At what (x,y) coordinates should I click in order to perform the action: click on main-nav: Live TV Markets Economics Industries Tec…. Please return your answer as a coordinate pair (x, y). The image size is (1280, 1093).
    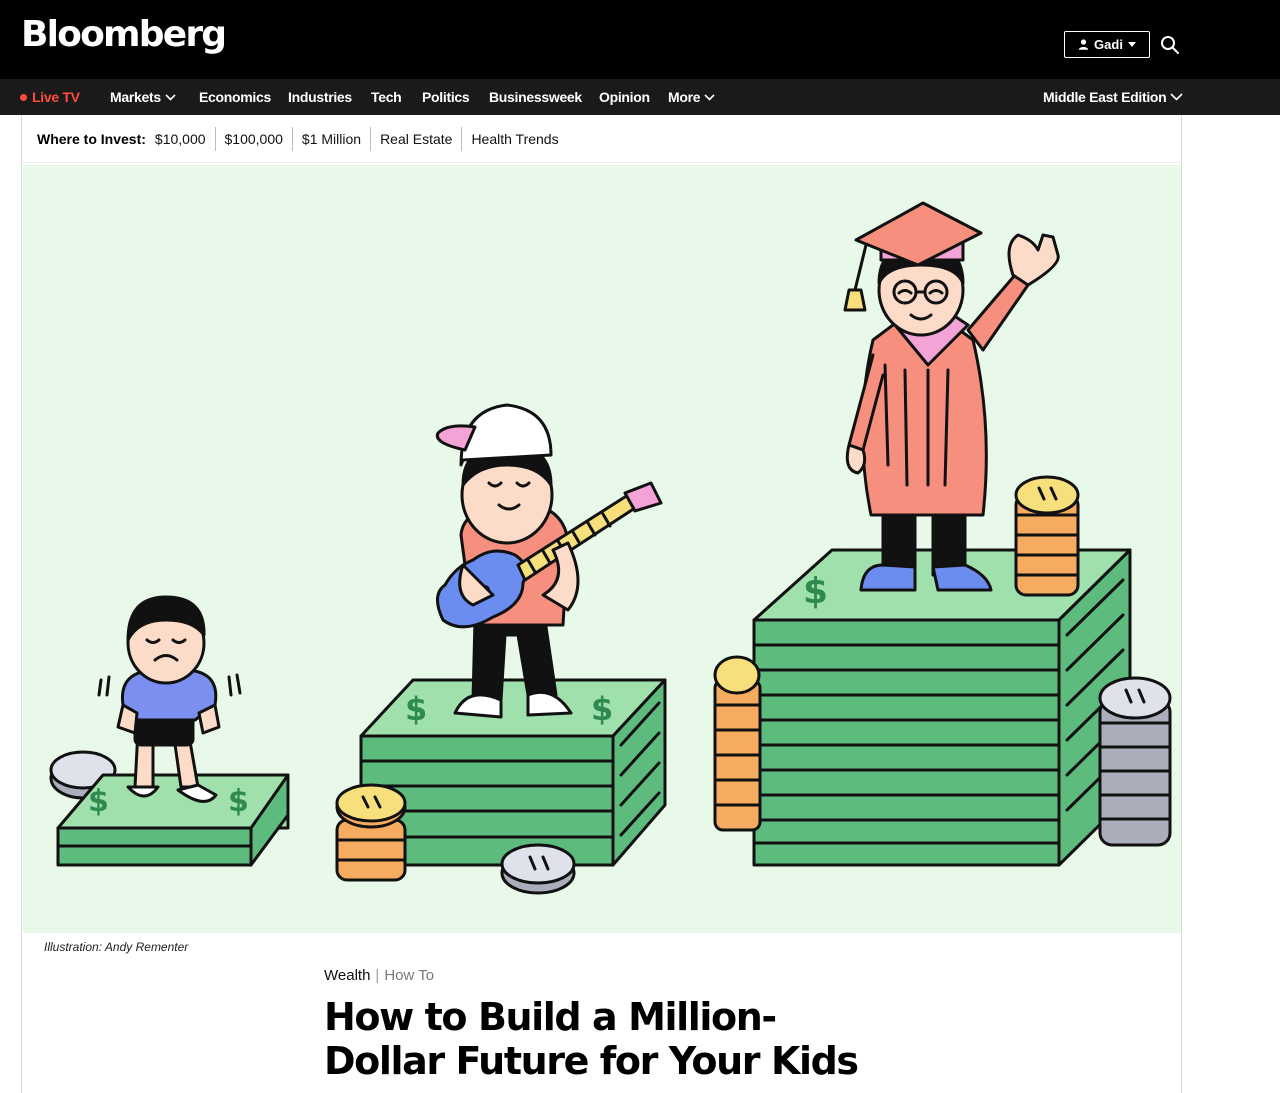
    Looking at the image, I should click on (640, 97).